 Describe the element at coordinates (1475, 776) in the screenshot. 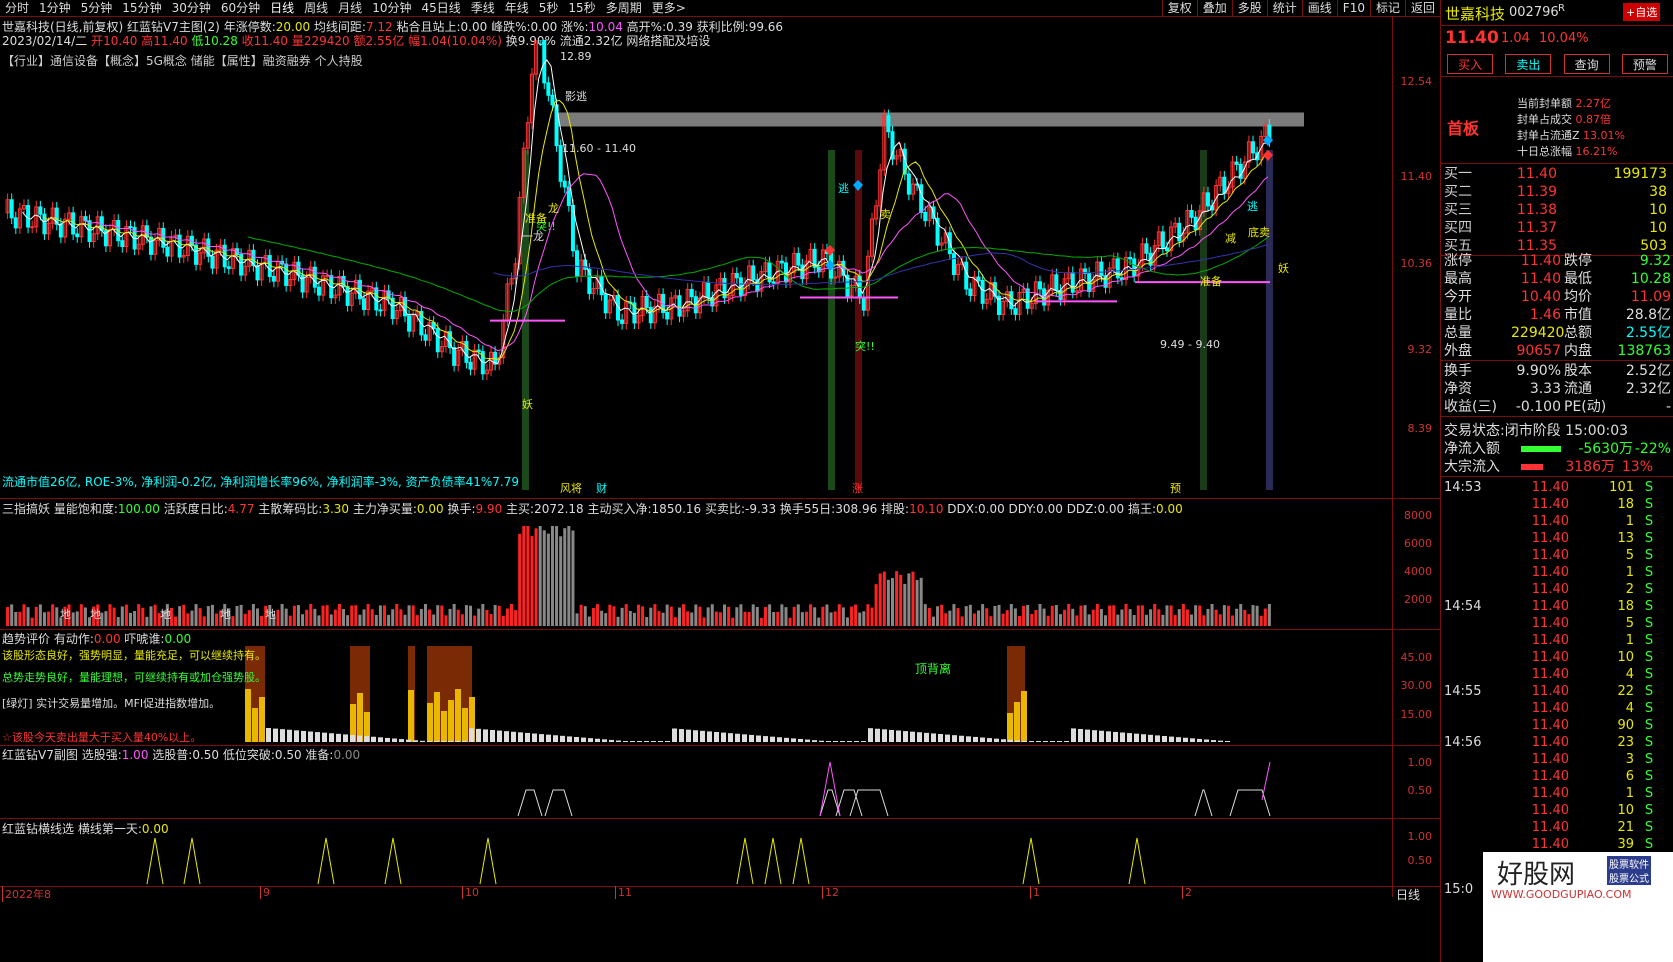

I see `tick-time` at that location.